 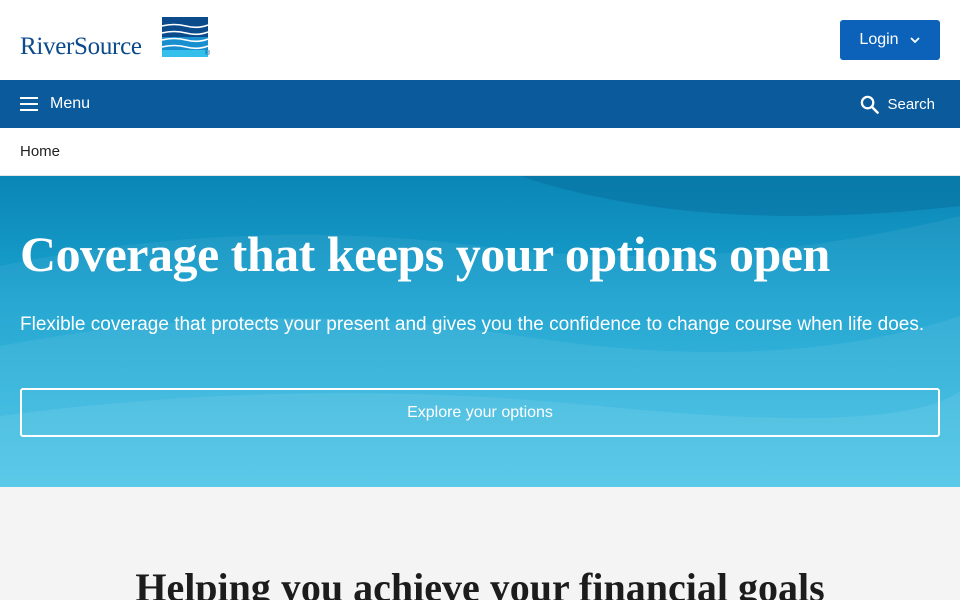 I want to click on hamburger-icon, so click(x=29, y=104).